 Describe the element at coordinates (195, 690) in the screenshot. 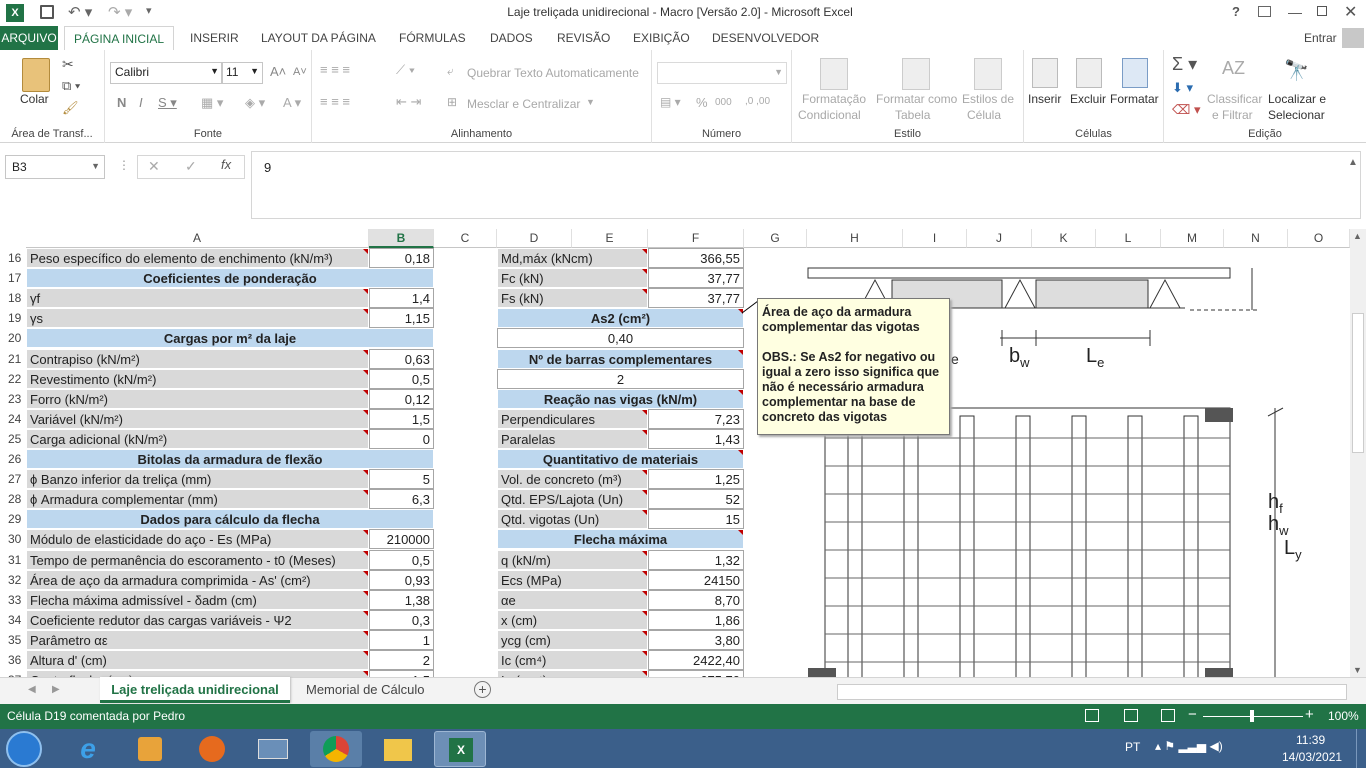

I see `sheet-tab-active: Laje treliçada unidirecional` at that location.